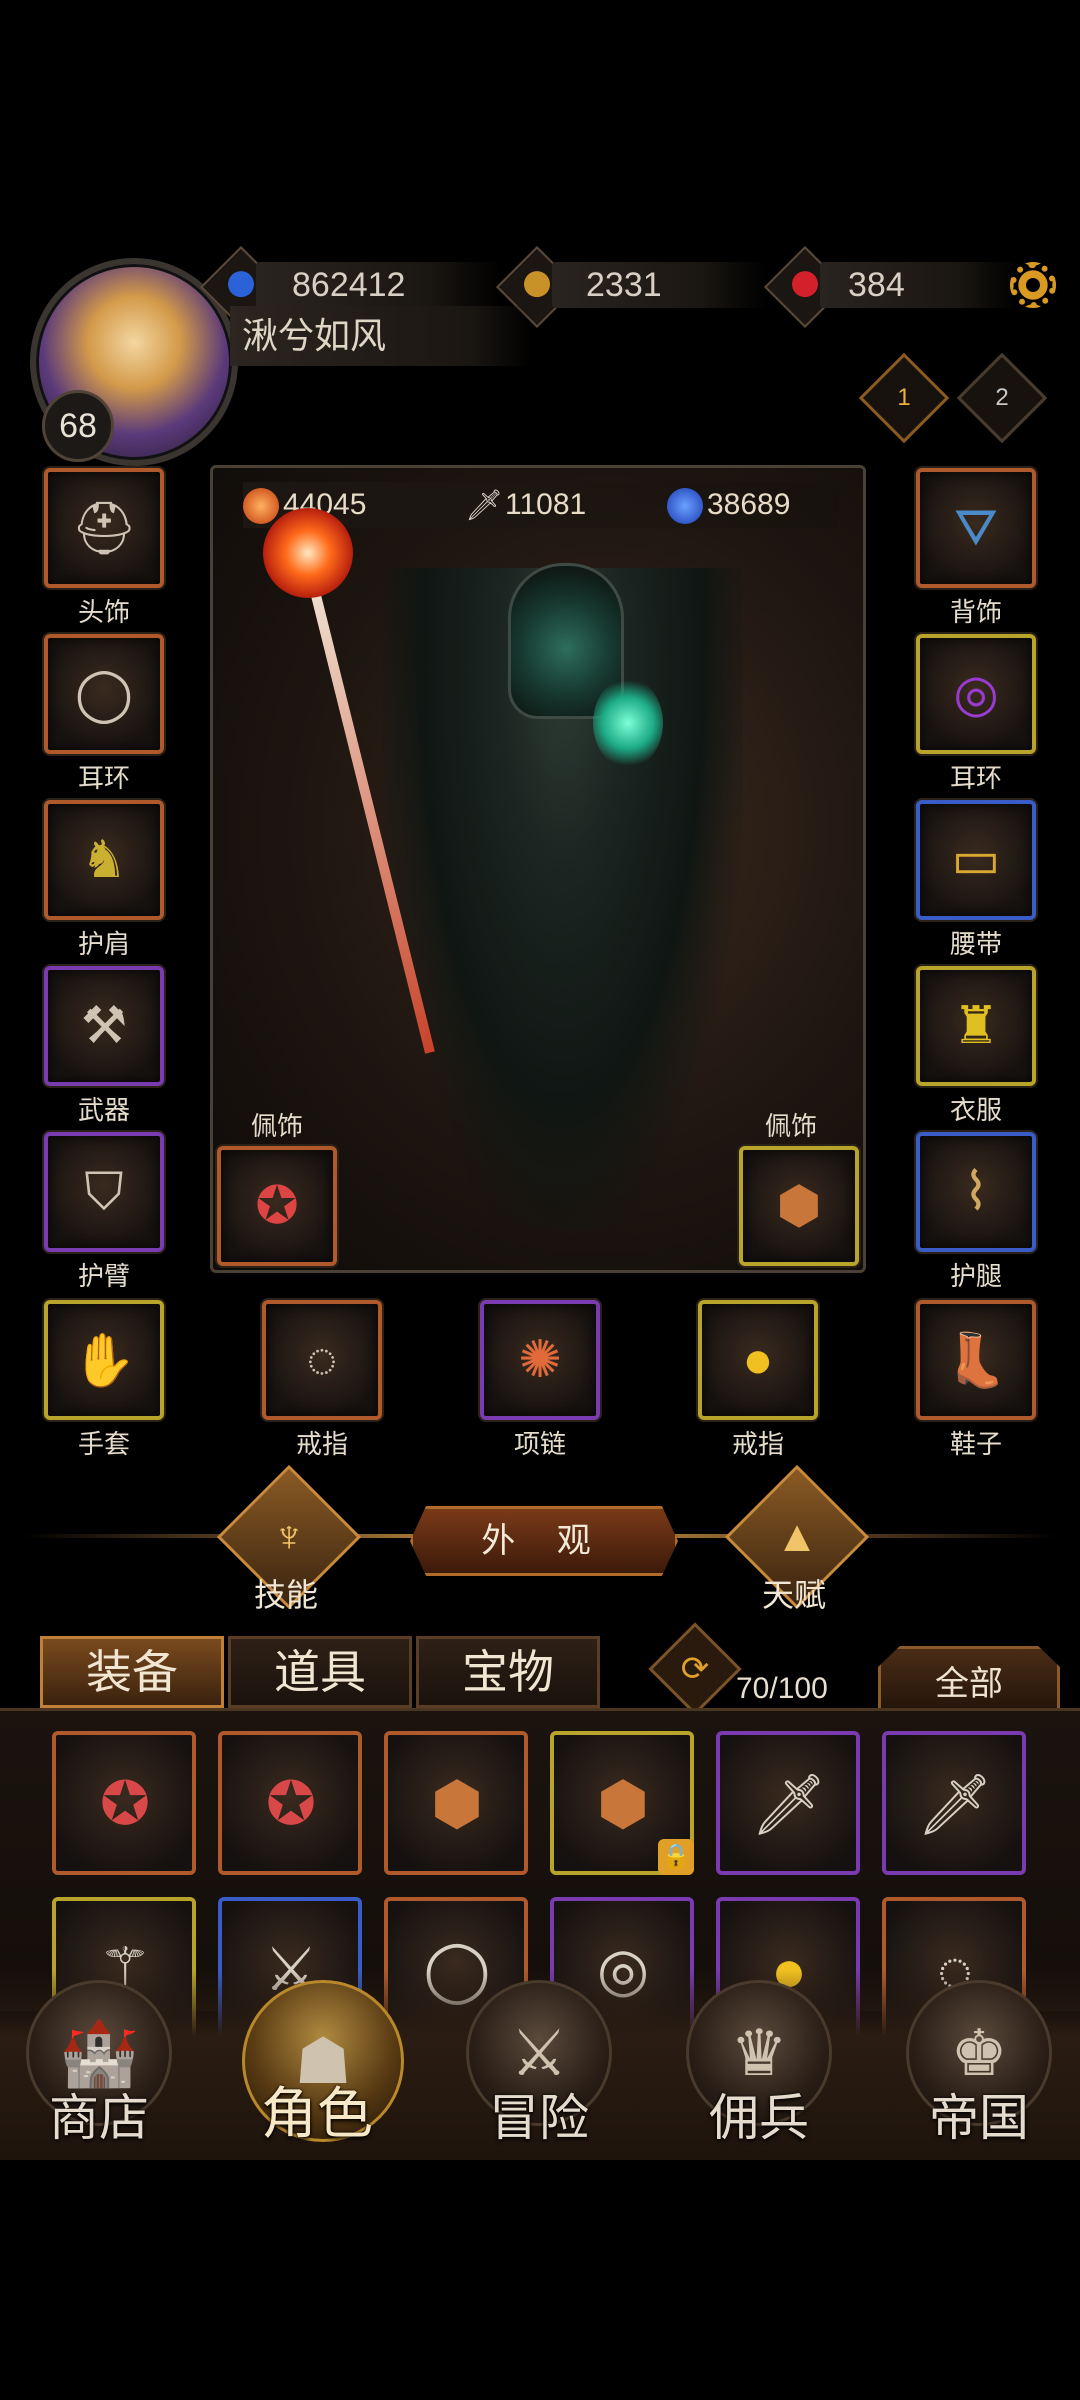  Describe the element at coordinates (759, 2118) in the screenshot. I see `nav-label: 佣兵` at that location.